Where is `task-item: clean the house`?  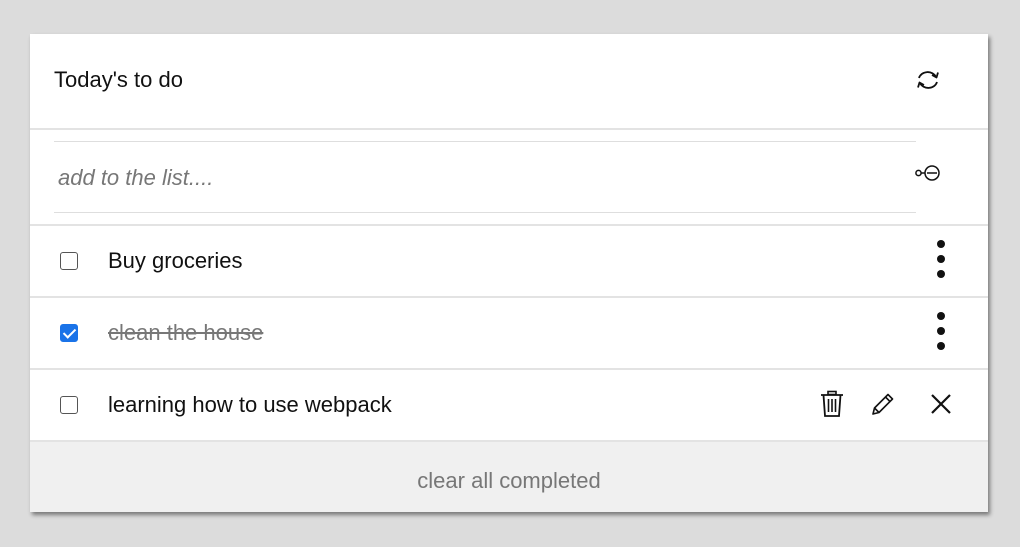
task-item: clean the house is located at coordinates (509, 334).